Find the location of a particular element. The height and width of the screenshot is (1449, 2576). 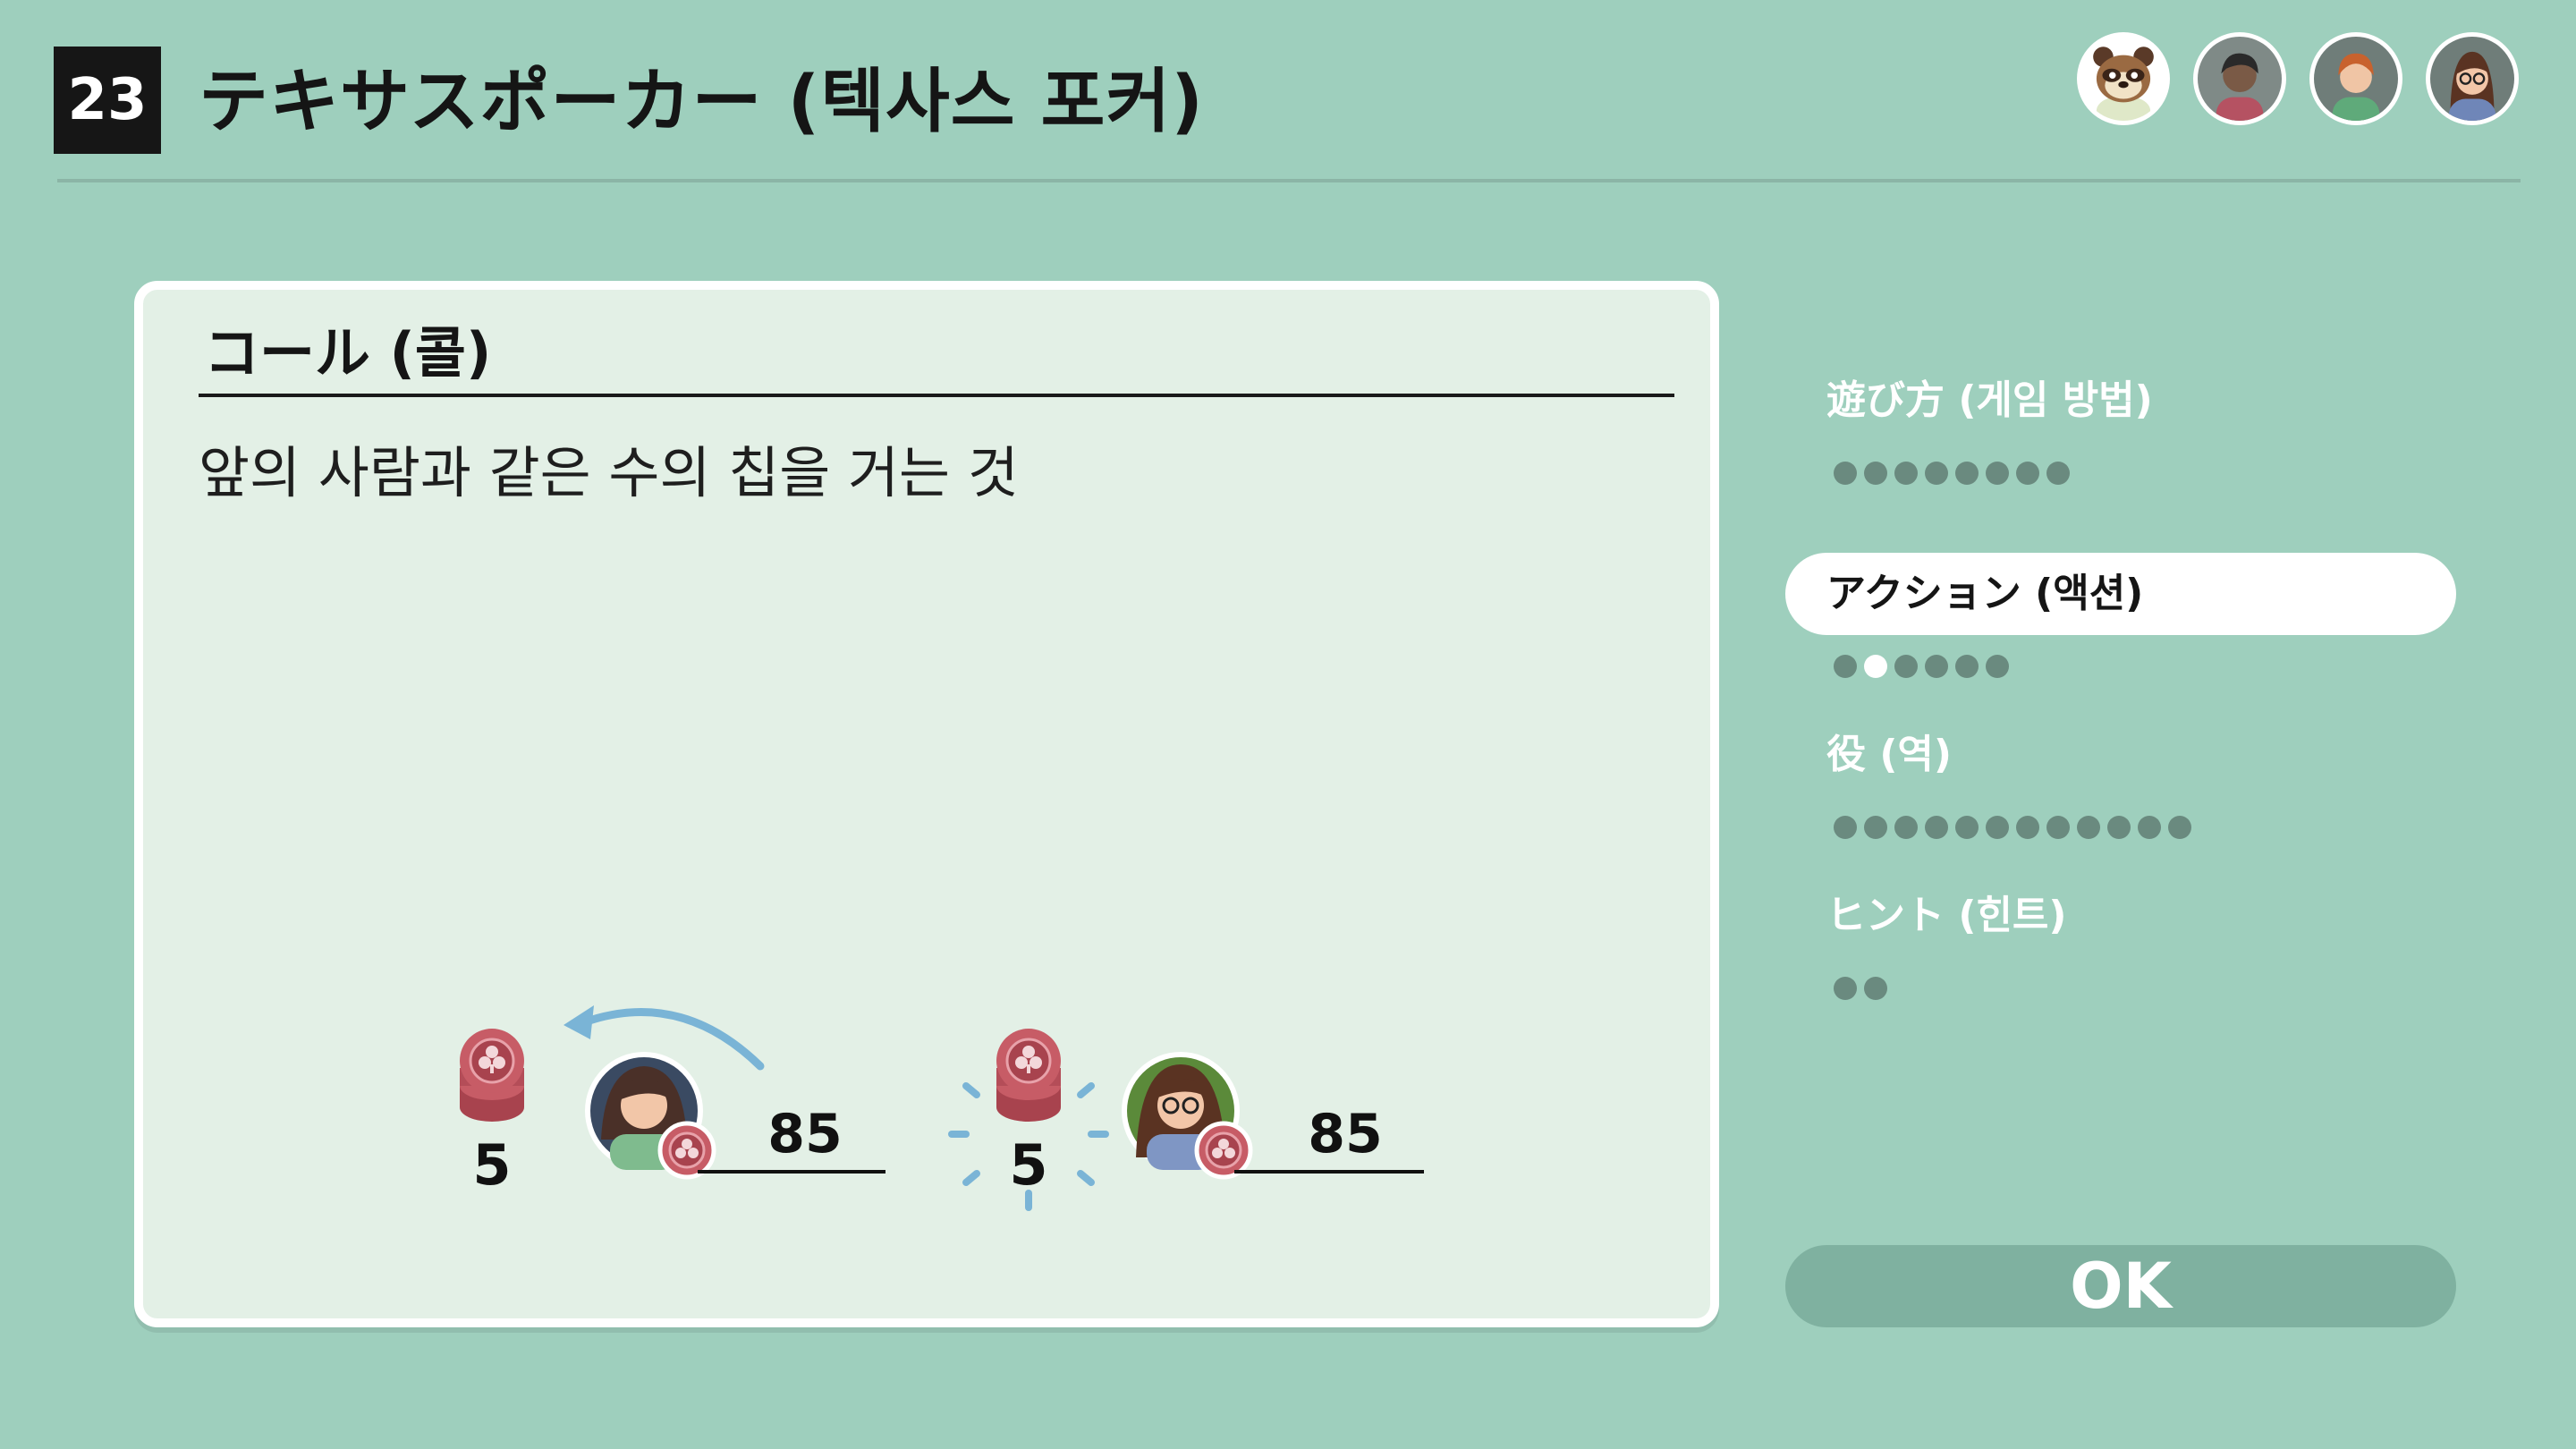

header-divider is located at coordinates (1289, 180).